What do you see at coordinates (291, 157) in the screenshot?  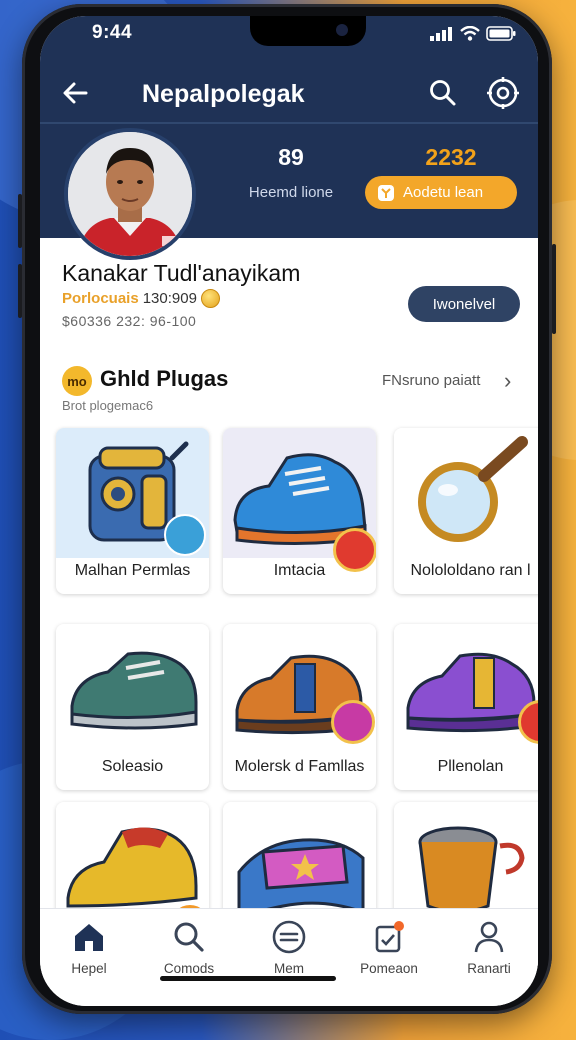 I see `stat-1-value: 89` at bounding box center [291, 157].